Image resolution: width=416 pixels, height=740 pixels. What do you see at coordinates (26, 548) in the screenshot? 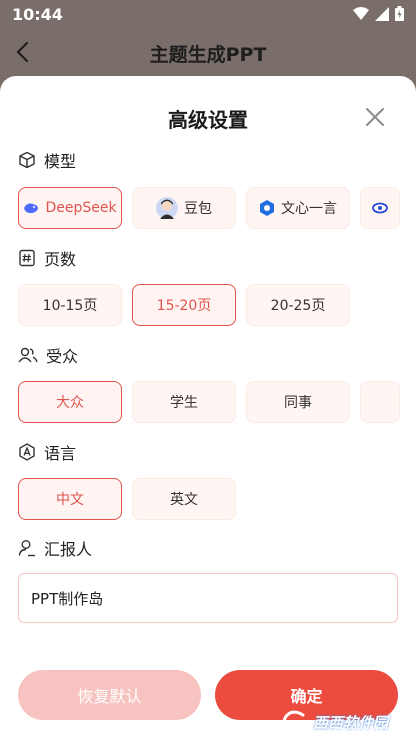
I see `user-edit-icon` at bounding box center [26, 548].